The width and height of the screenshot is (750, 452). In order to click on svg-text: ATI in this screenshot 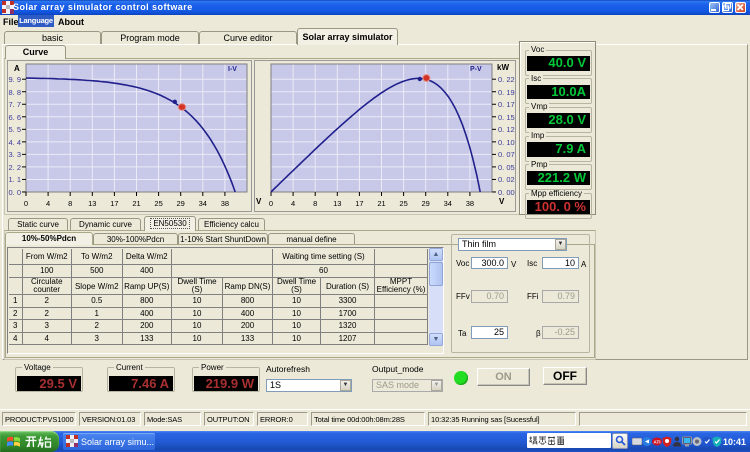, I will do `click(657, 442)`.